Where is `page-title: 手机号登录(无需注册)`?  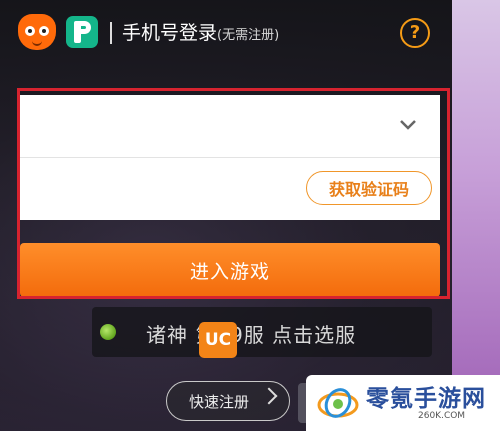
page-title: 手机号登录(无需注册) is located at coordinates (200, 34).